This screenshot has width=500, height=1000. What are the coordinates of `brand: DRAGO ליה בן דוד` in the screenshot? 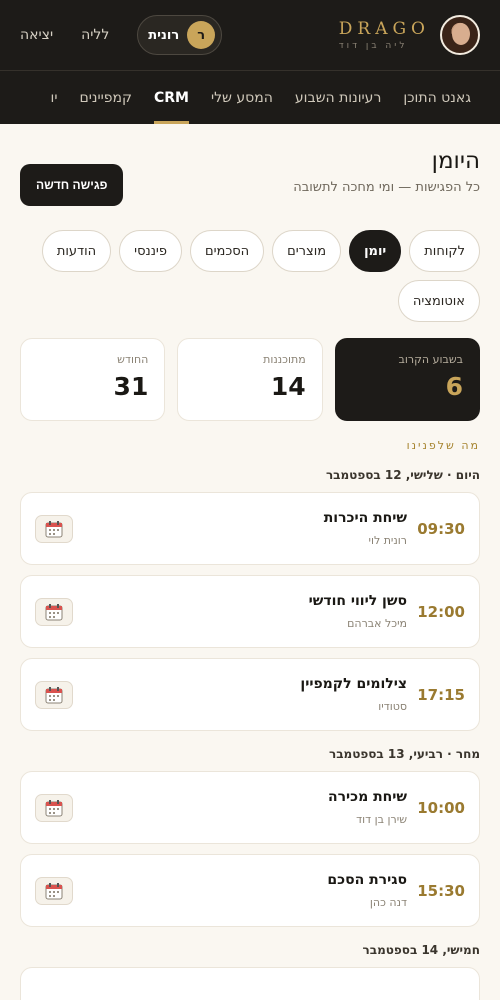 It's located at (409, 35).